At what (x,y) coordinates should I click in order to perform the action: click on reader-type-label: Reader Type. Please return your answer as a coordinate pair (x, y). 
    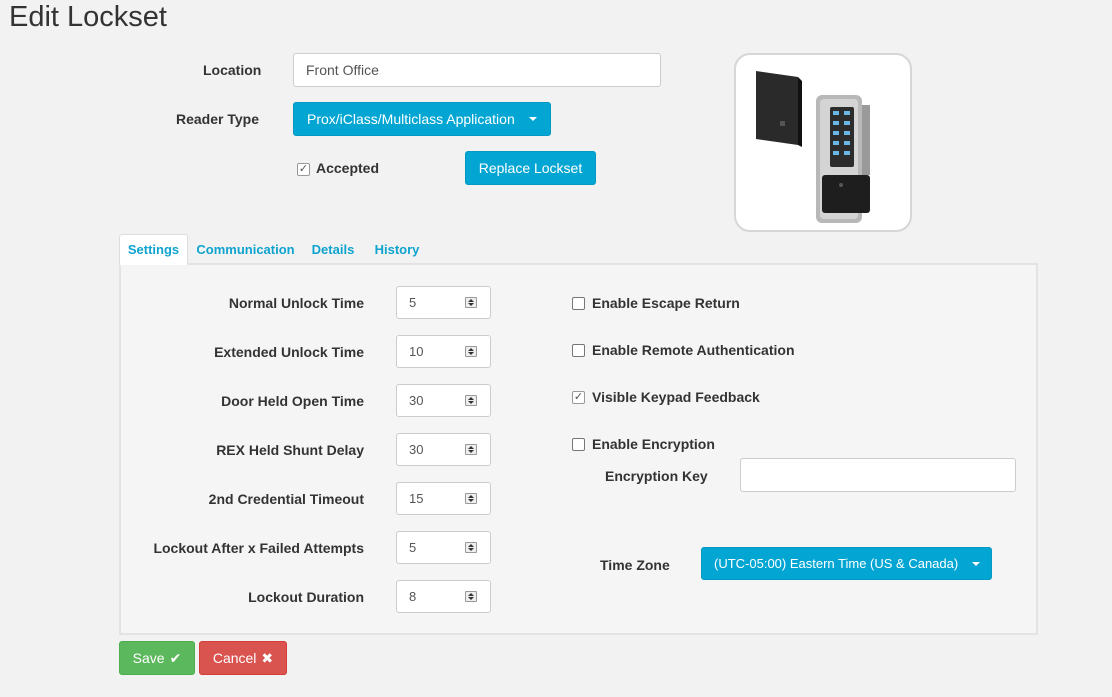
    Looking at the image, I should click on (217, 119).